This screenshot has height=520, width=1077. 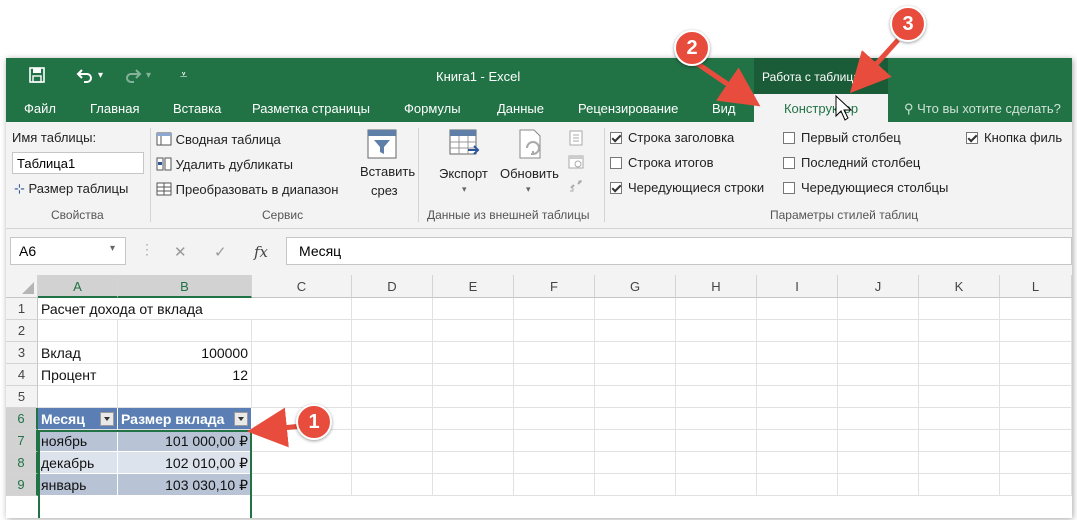 I want to click on cell-b7: 101 000,00 ₽, so click(x=185, y=441).